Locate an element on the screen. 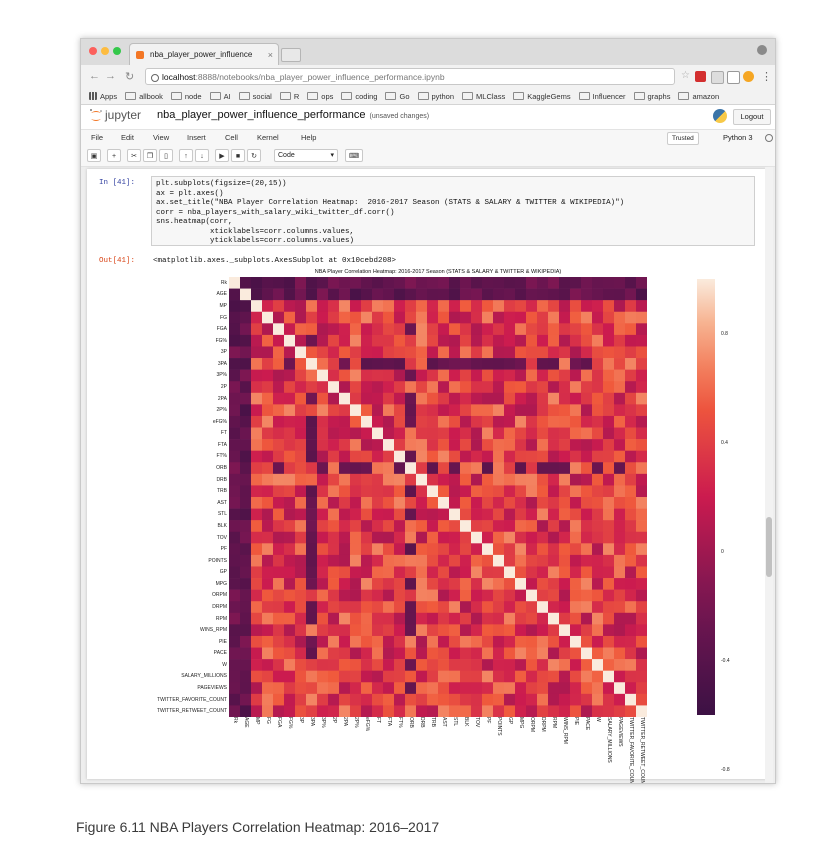  bookmark-kagglegems: KaggleGems is located at coordinates (541, 96).